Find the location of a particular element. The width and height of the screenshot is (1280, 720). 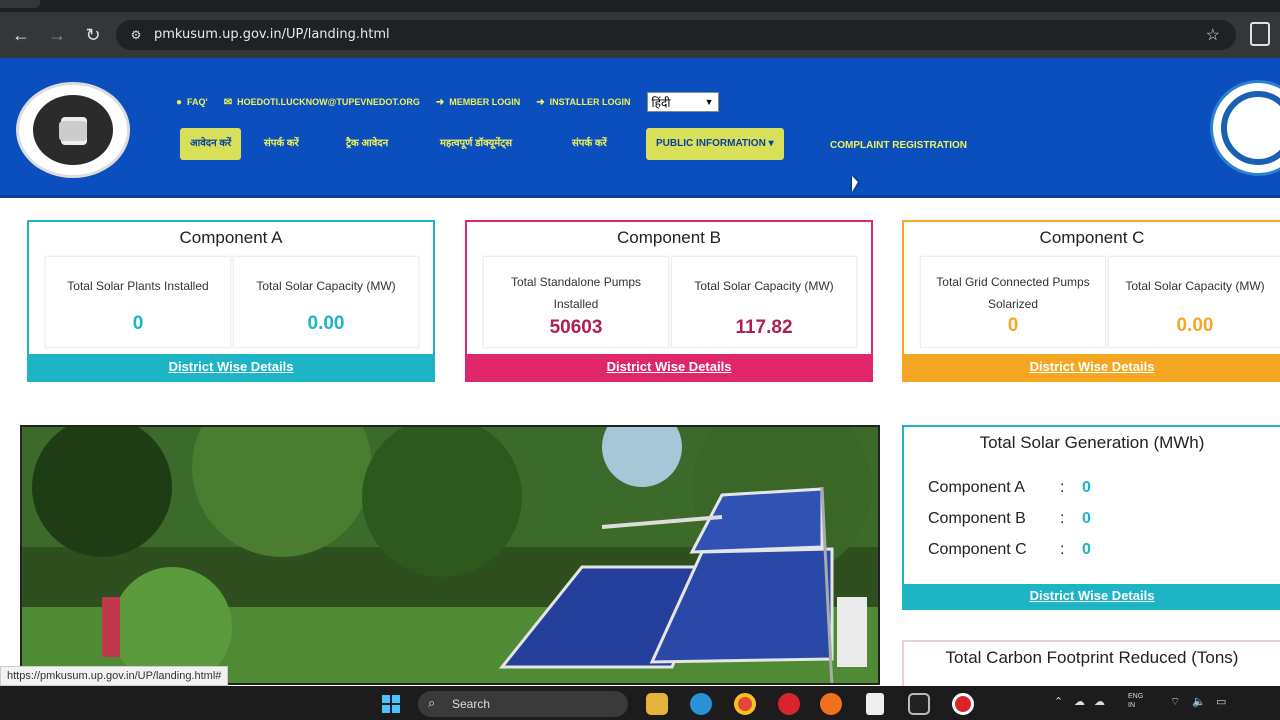

site-info-icon: ⚙ is located at coordinates (136, 35).